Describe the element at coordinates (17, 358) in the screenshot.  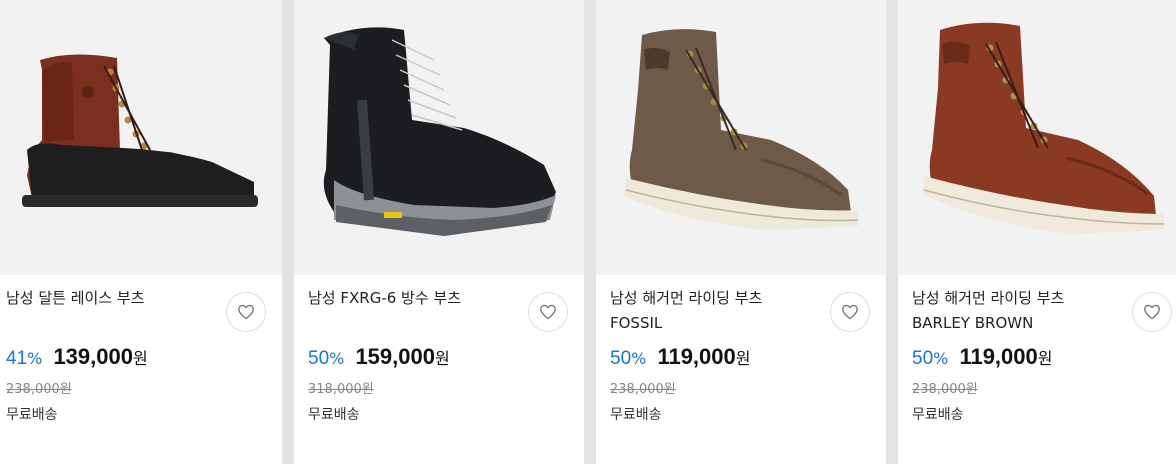
I see `discount-rate: 41` at that location.